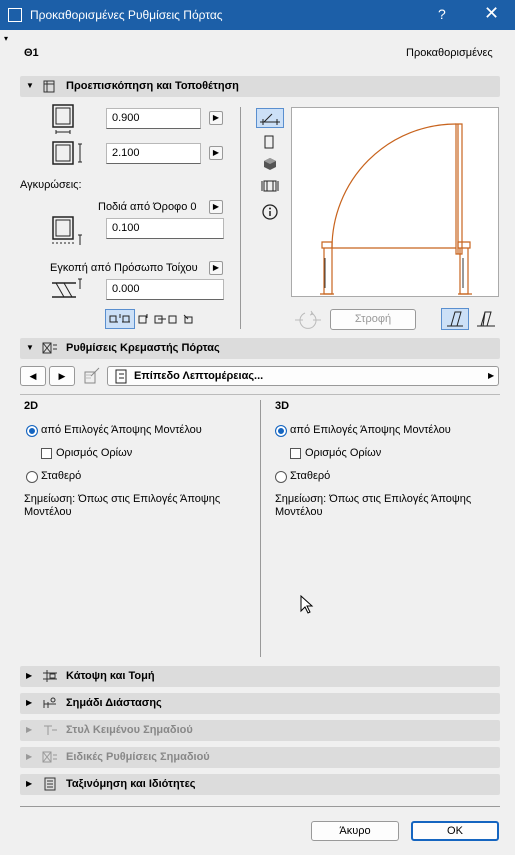 Image resolution: width=515 pixels, height=855 pixels. What do you see at coordinates (260, 528) in the screenshot?
I see `column-divider` at bounding box center [260, 528].